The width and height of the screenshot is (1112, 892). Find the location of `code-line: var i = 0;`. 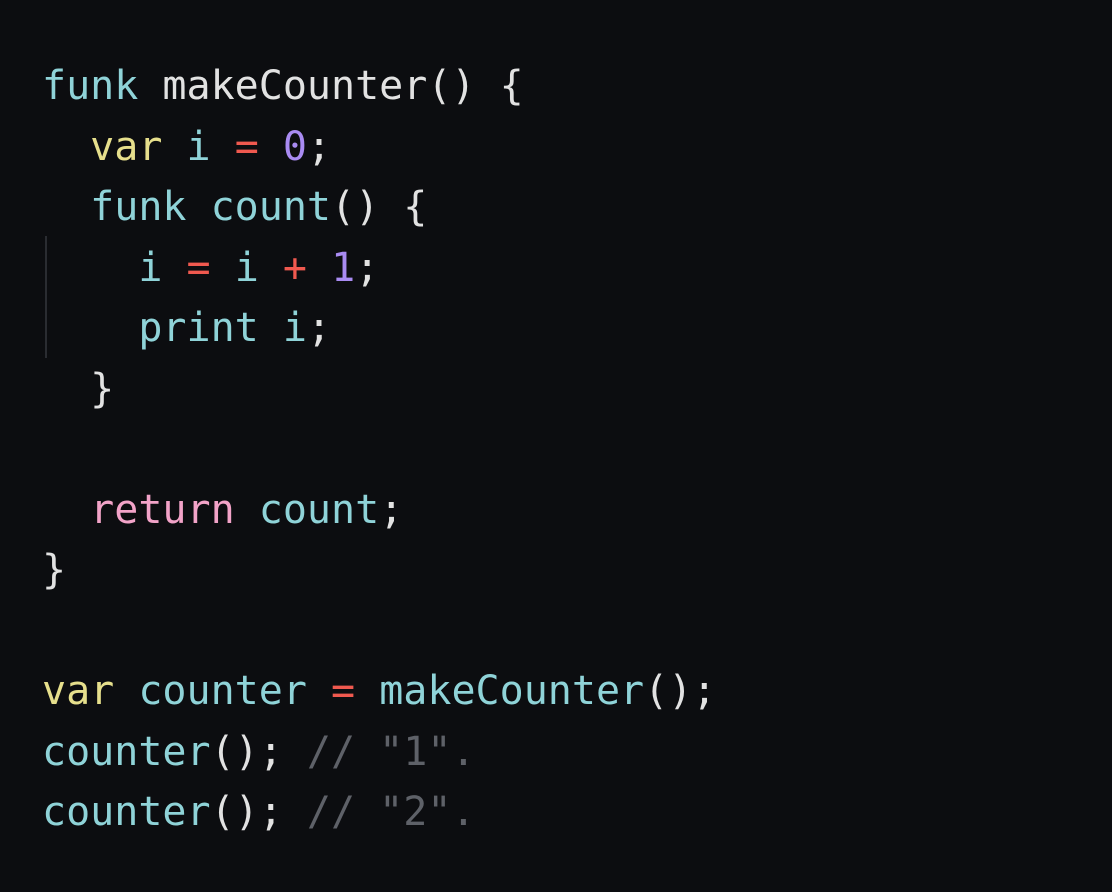

code-line: var i = 0; is located at coordinates (379, 147).